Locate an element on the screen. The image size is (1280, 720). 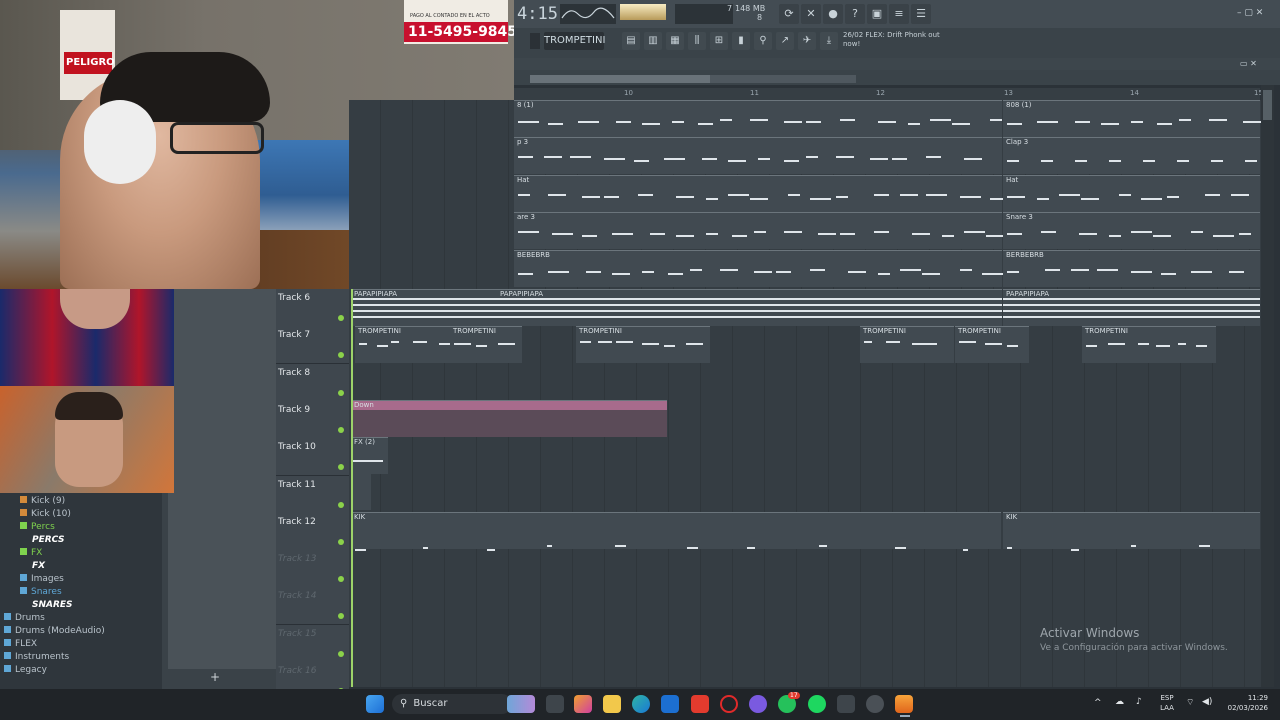
chat-icon: ☰ is located at coordinates (921, 14).